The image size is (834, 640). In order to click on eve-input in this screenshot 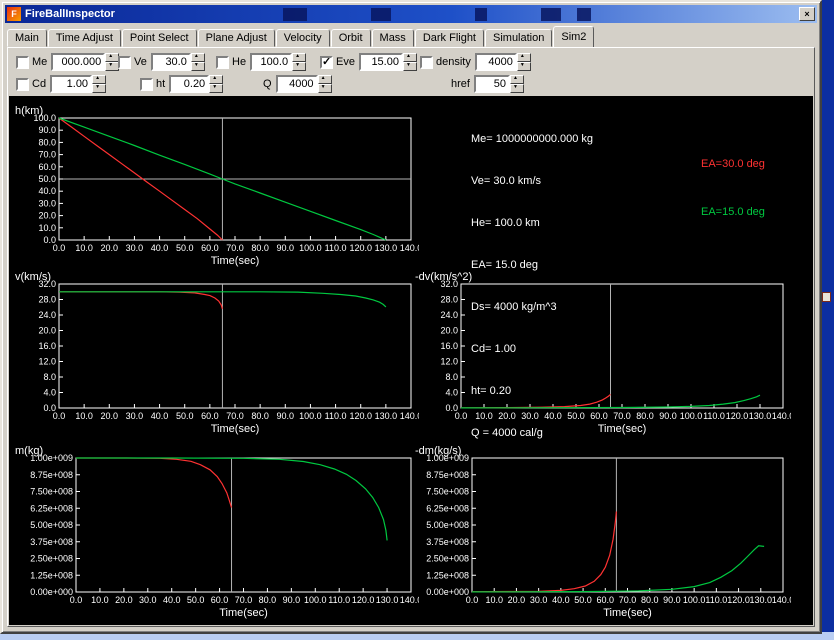, I will do `click(380, 62)`.